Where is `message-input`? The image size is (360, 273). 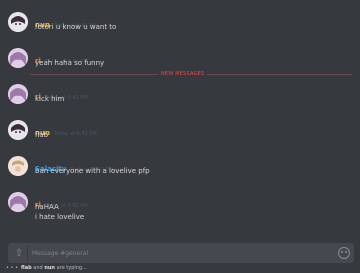 message-input is located at coordinates (182, 253).